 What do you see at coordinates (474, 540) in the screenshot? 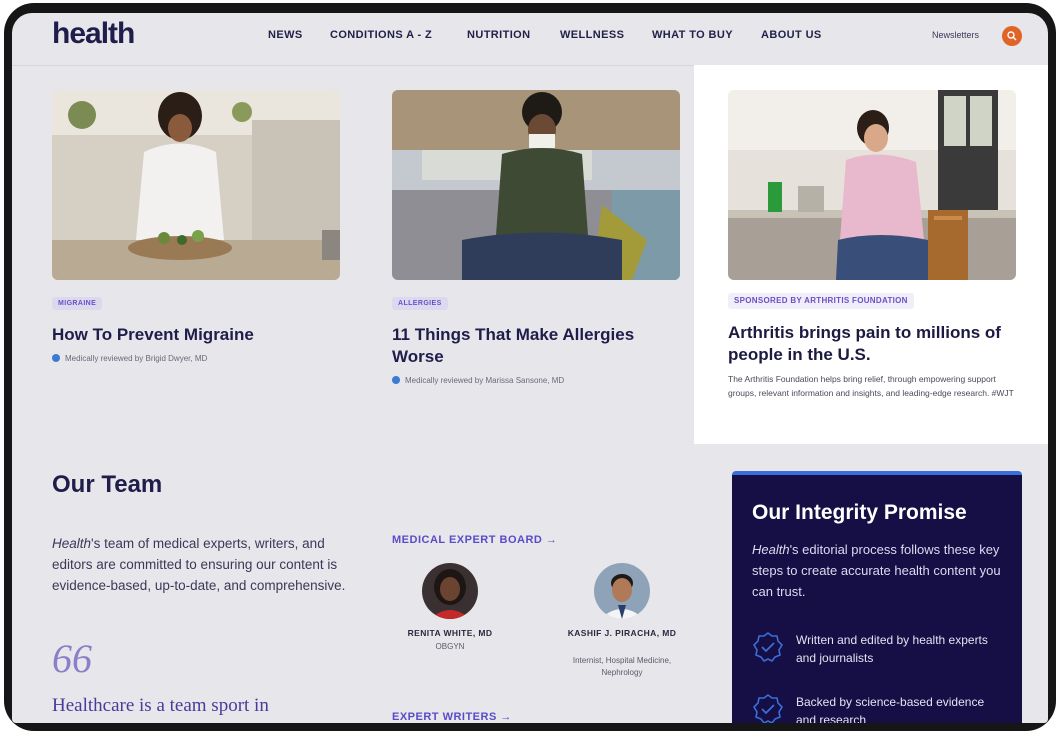
I see `medical-expert-board-link: MEDICAL EXPERT BOARD →` at bounding box center [474, 540].